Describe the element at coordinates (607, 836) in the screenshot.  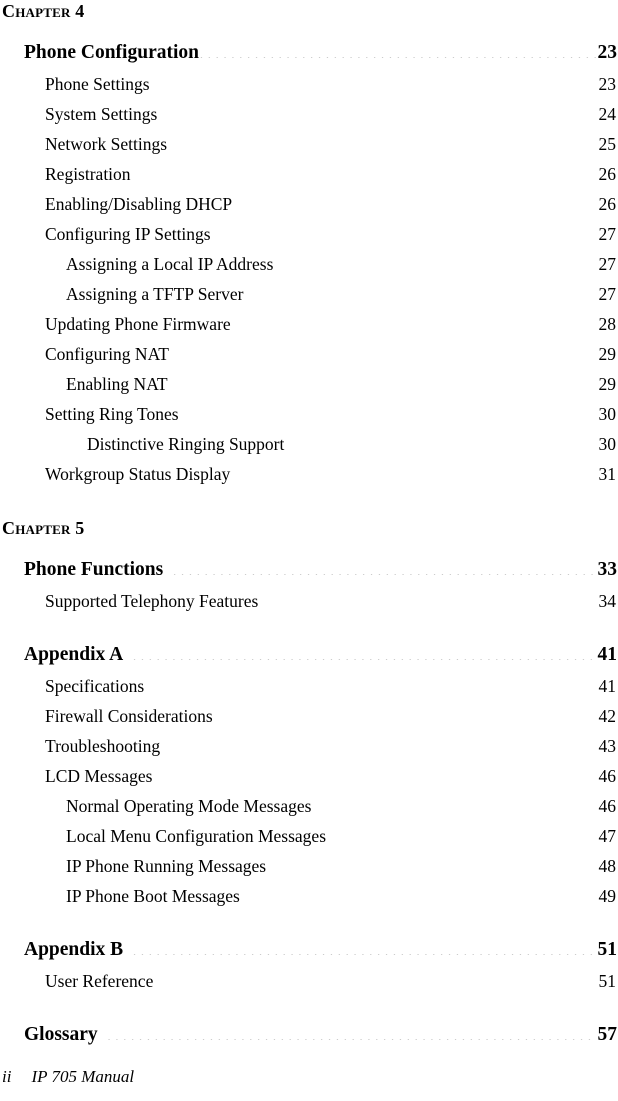
I see `toc-entry-page-number: 47` at that location.